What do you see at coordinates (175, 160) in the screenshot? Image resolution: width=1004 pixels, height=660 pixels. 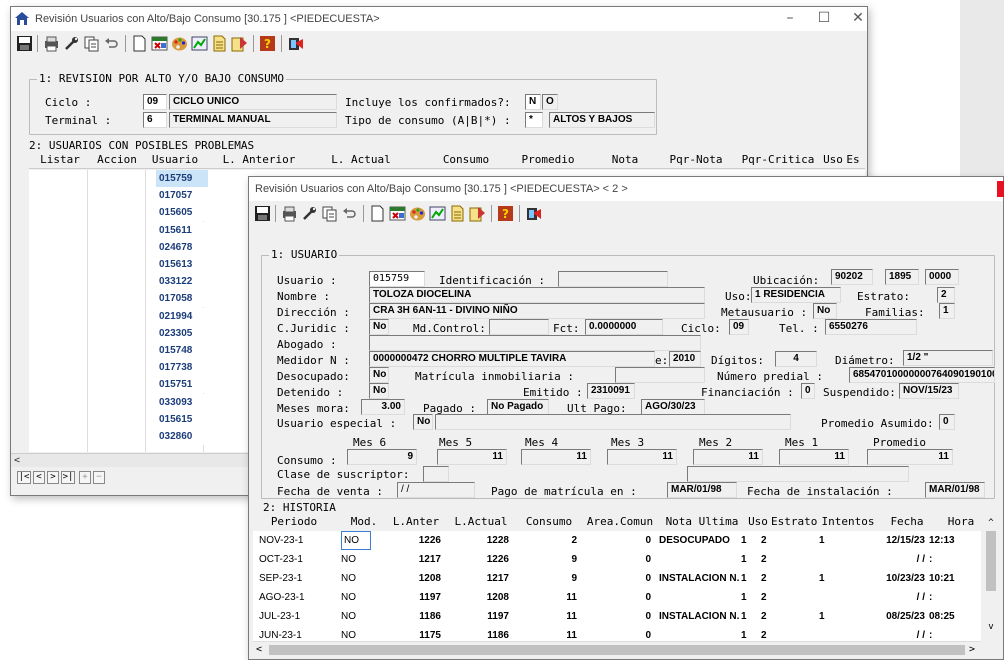 I see `column-header: Usuario` at bounding box center [175, 160].